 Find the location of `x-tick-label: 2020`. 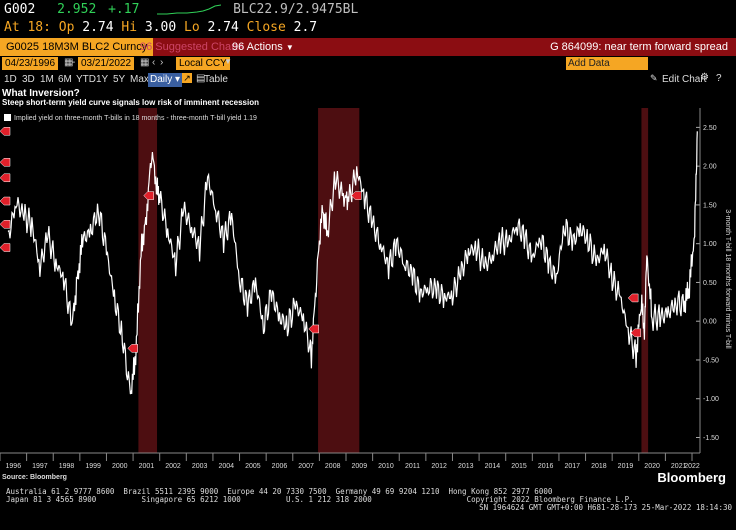

x-tick-label: 2020 is located at coordinates (652, 466).